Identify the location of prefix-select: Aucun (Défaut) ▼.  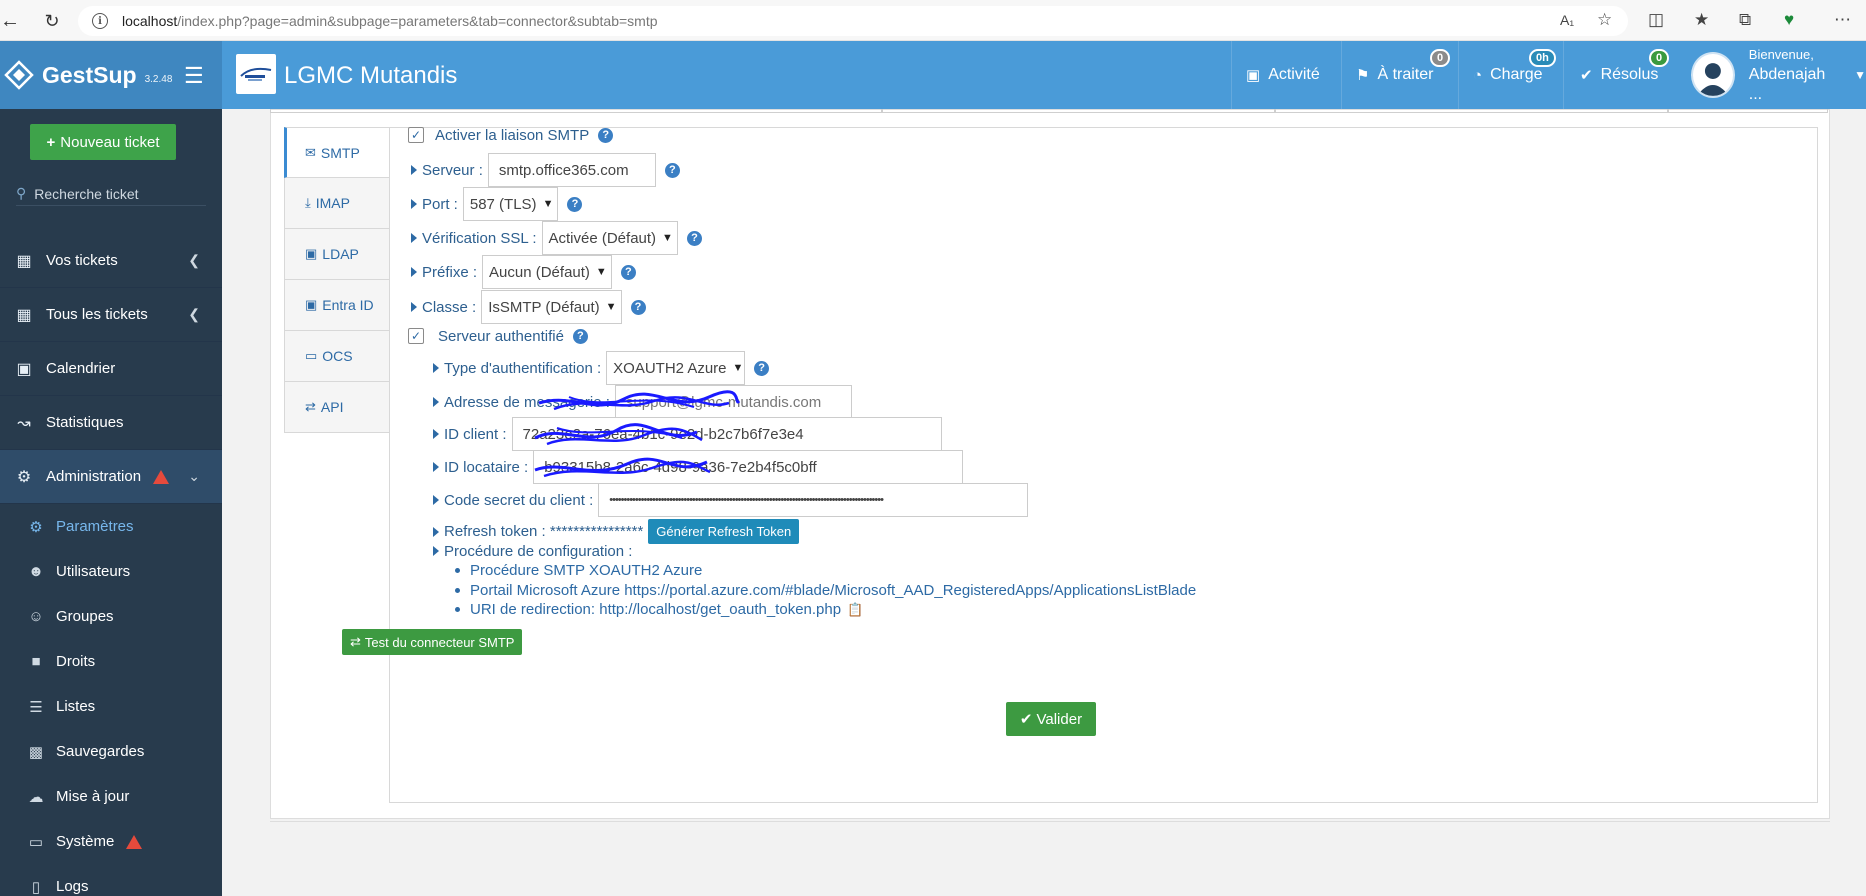
(547, 272).